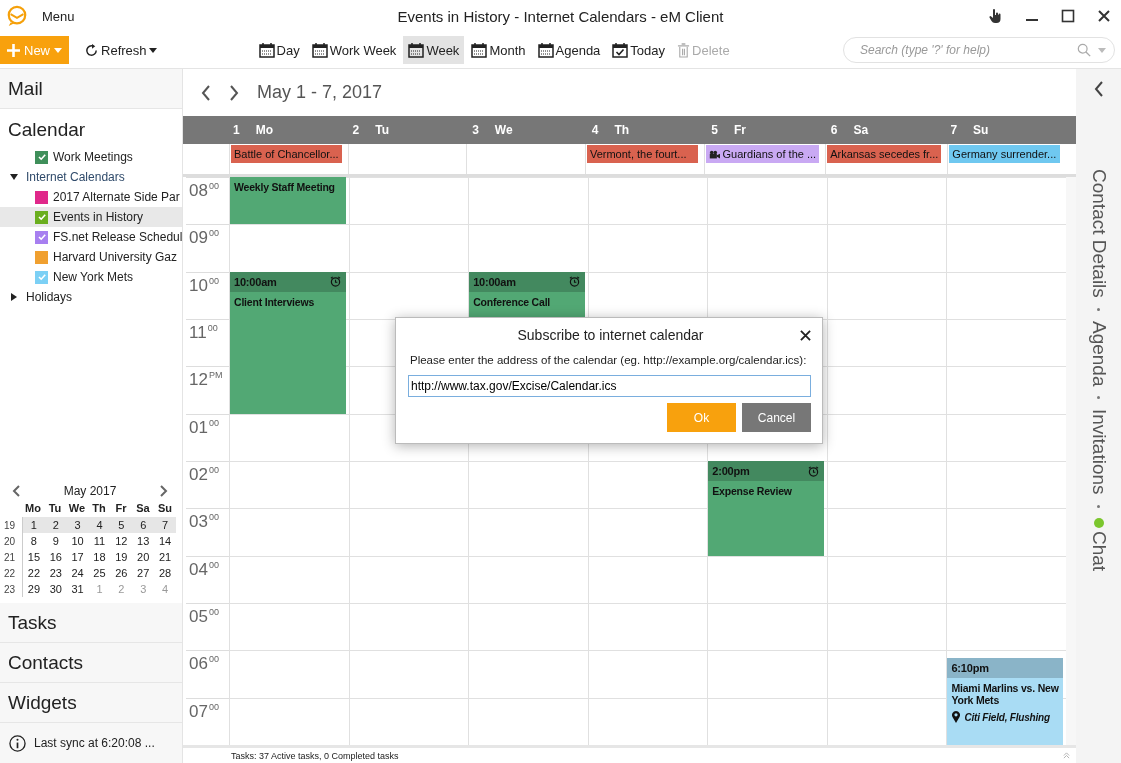 The height and width of the screenshot is (763, 1121). Describe the element at coordinates (121, 525) in the screenshot. I see `day-number: 5` at that location.